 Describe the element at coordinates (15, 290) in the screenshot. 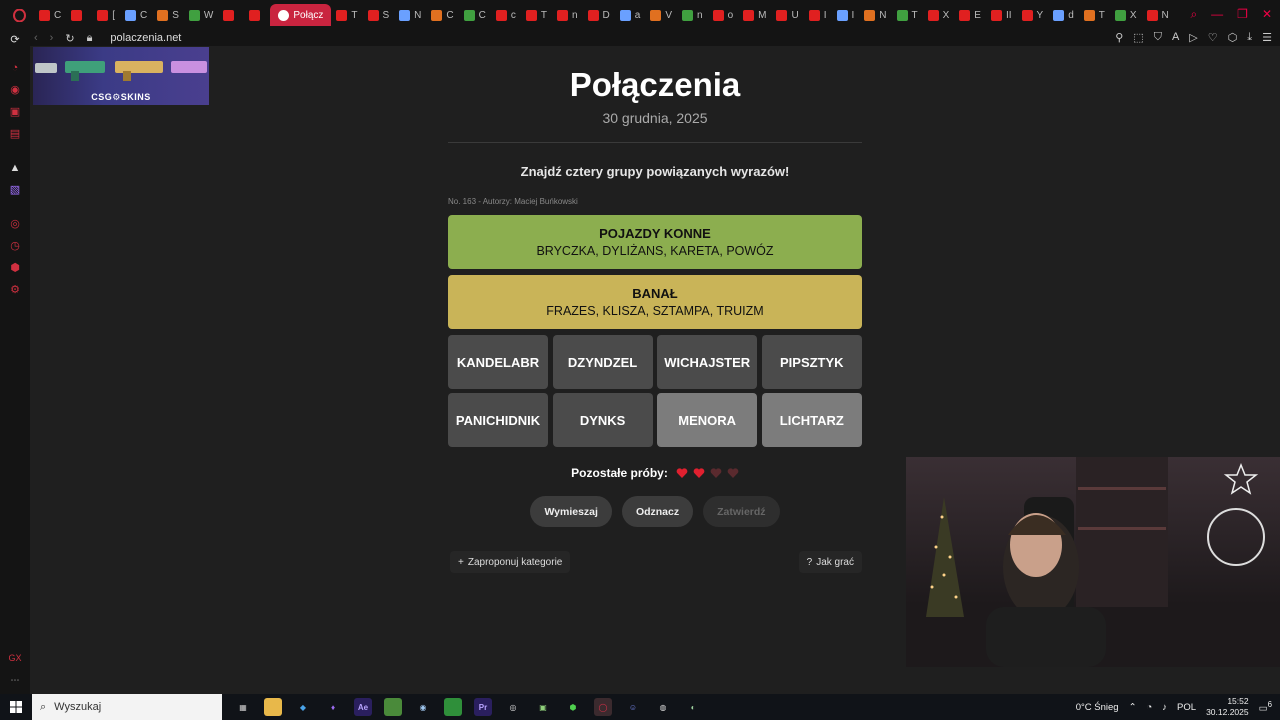

I see `settings-icon: ⚙` at that location.